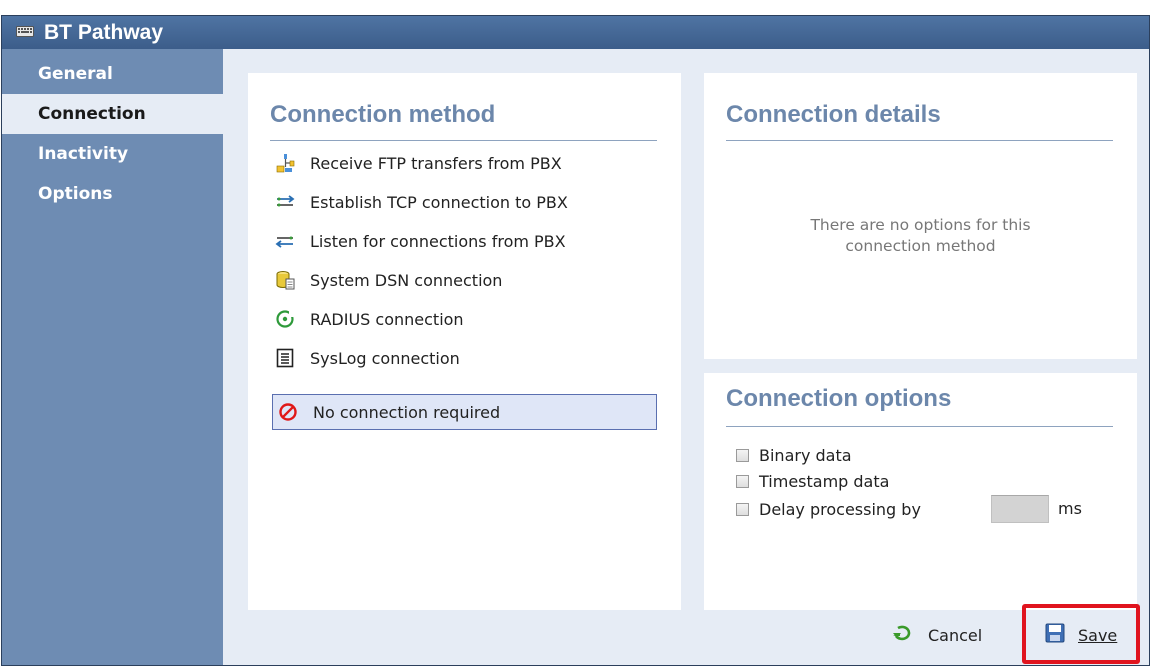 This screenshot has height=666, width=1152. Describe the element at coordinates (920, 246) in the screenshot. I see `no-options-line2: connection method` at that location.